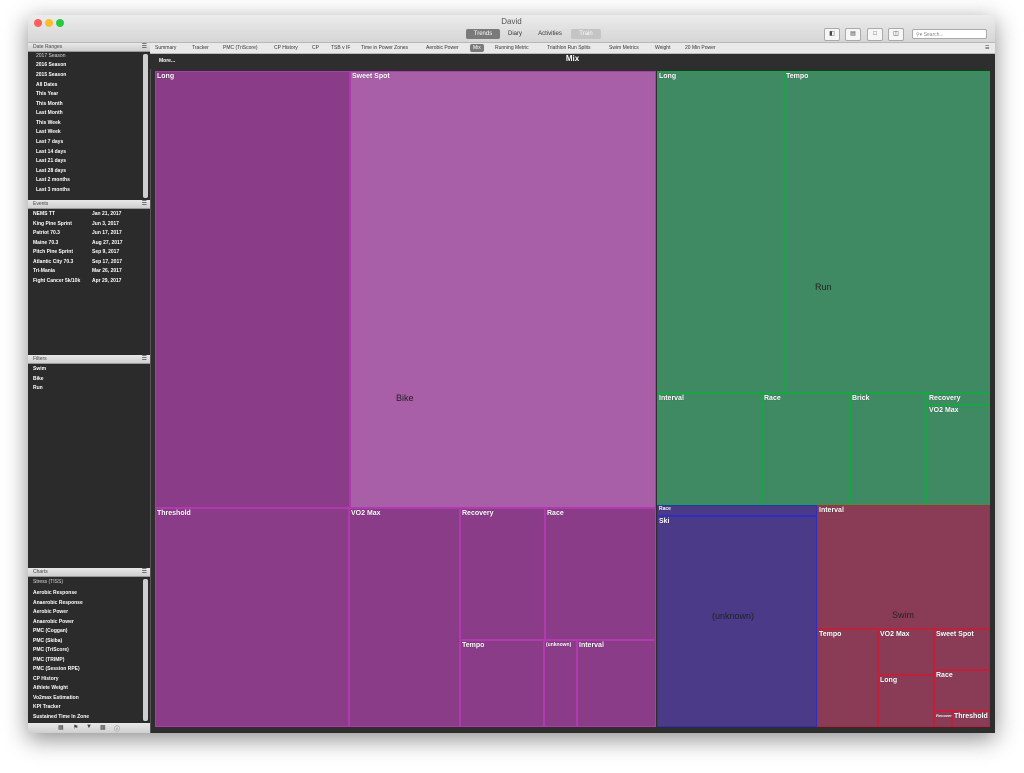  I want to click on chart-item: PMC (Coggan), so click(50, 631).